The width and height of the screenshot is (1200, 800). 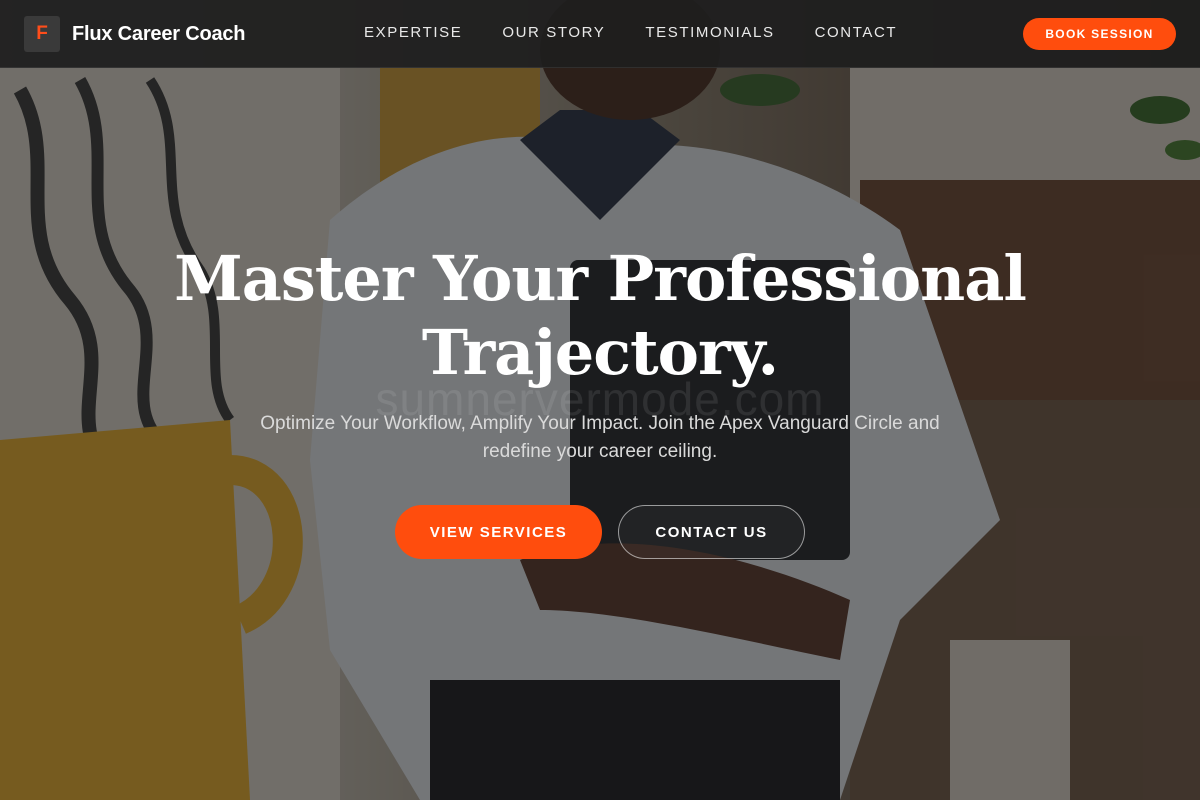 What do you see at coordinates (413, 32) in the screenshot?
I see `nav-link-expertise: EXPERTISE` at bounding box center [413, 32].